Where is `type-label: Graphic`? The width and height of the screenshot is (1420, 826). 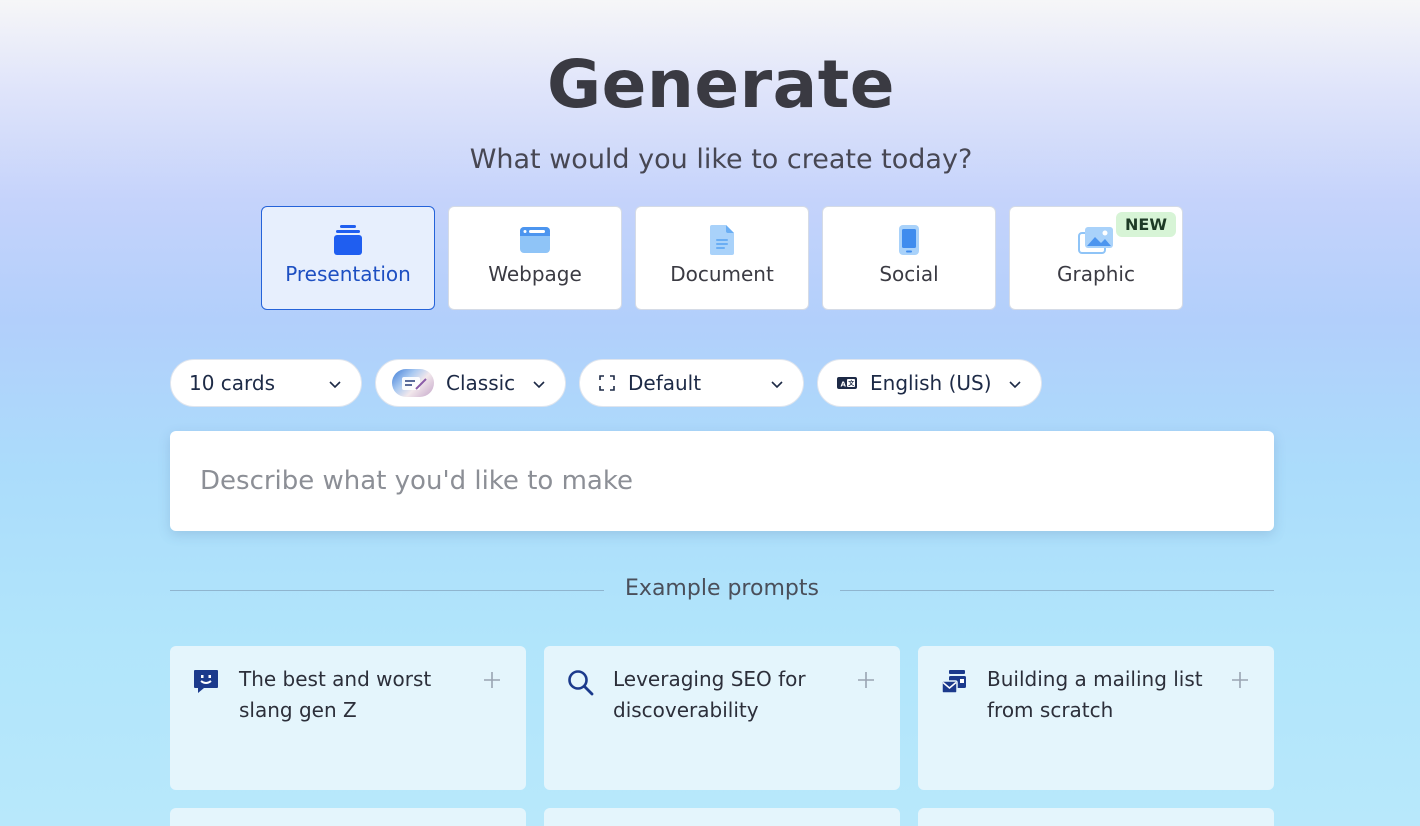
type-label: Graphic is located at coordinates (1096, 274).